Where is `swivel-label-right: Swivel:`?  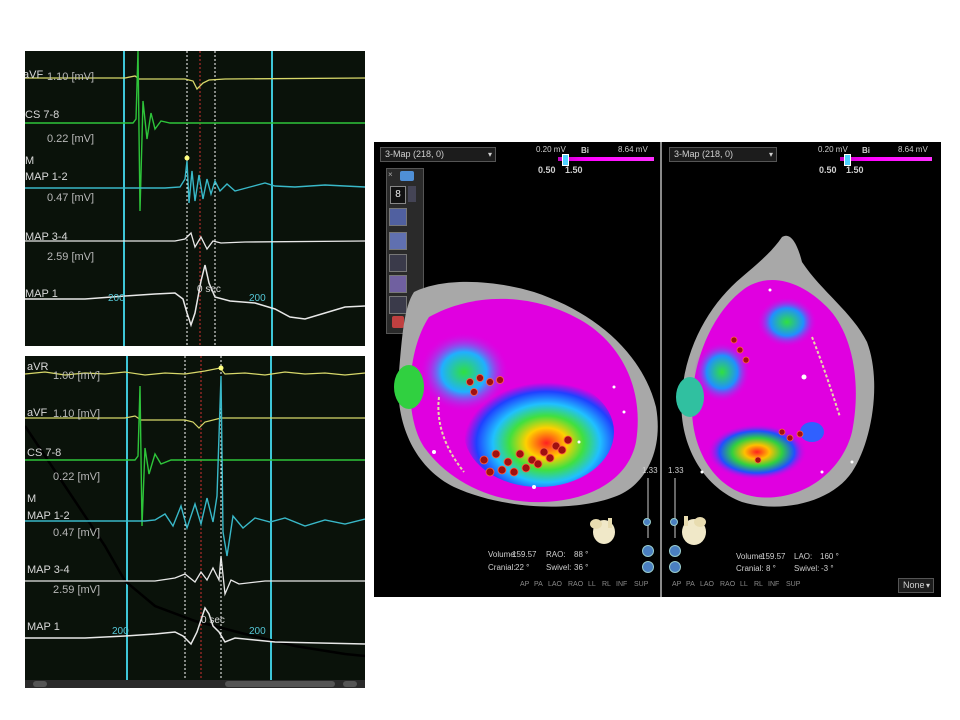
swivel-label-right: Swivel: is located at coordinates (807, 568).